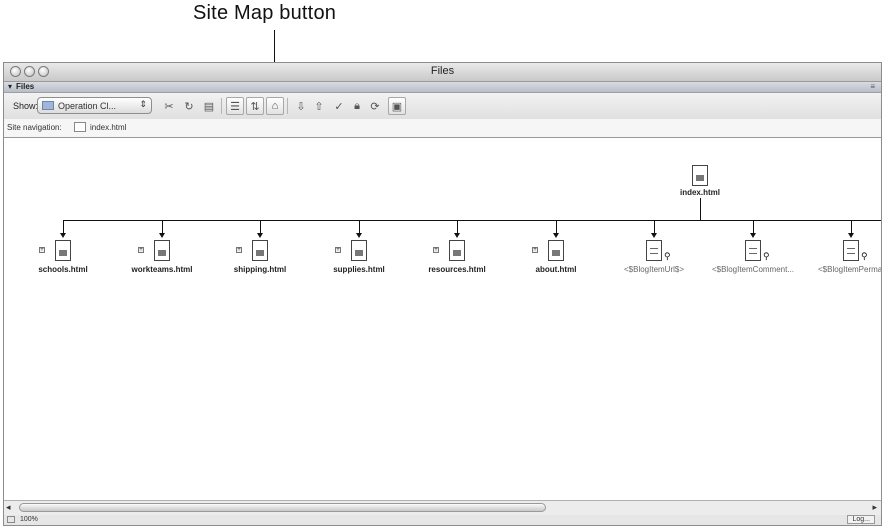 The height and width of the screenshot is (527, 883). I want to click on refresh-icon: ↻, so click(189, 106).